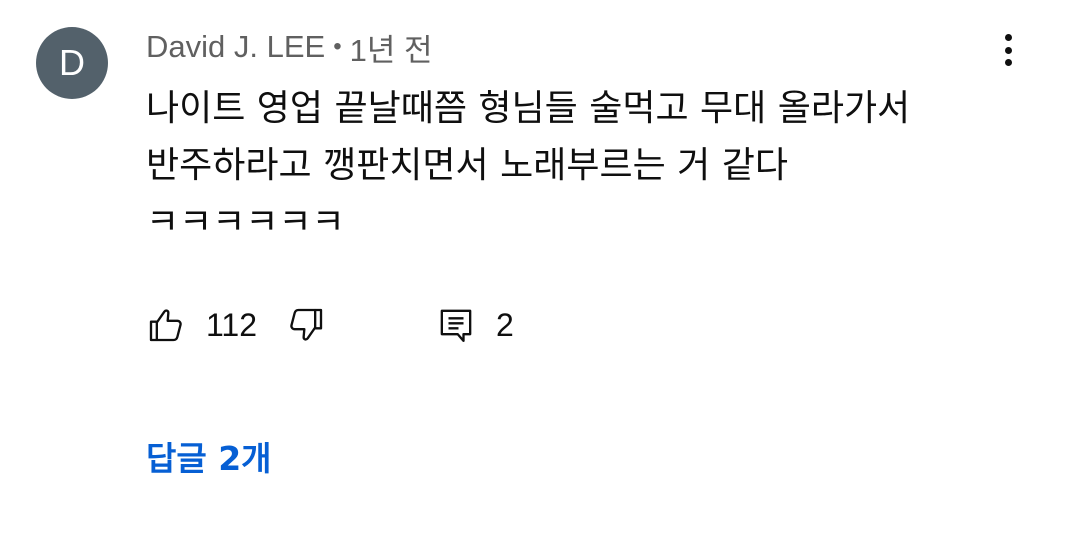 The height and width of the screenshot is (537, 1080). What do you see at coordinates (165, 325) in the screenshot?
I see `thumbs-up-icon` at bounding box center [165, 325].